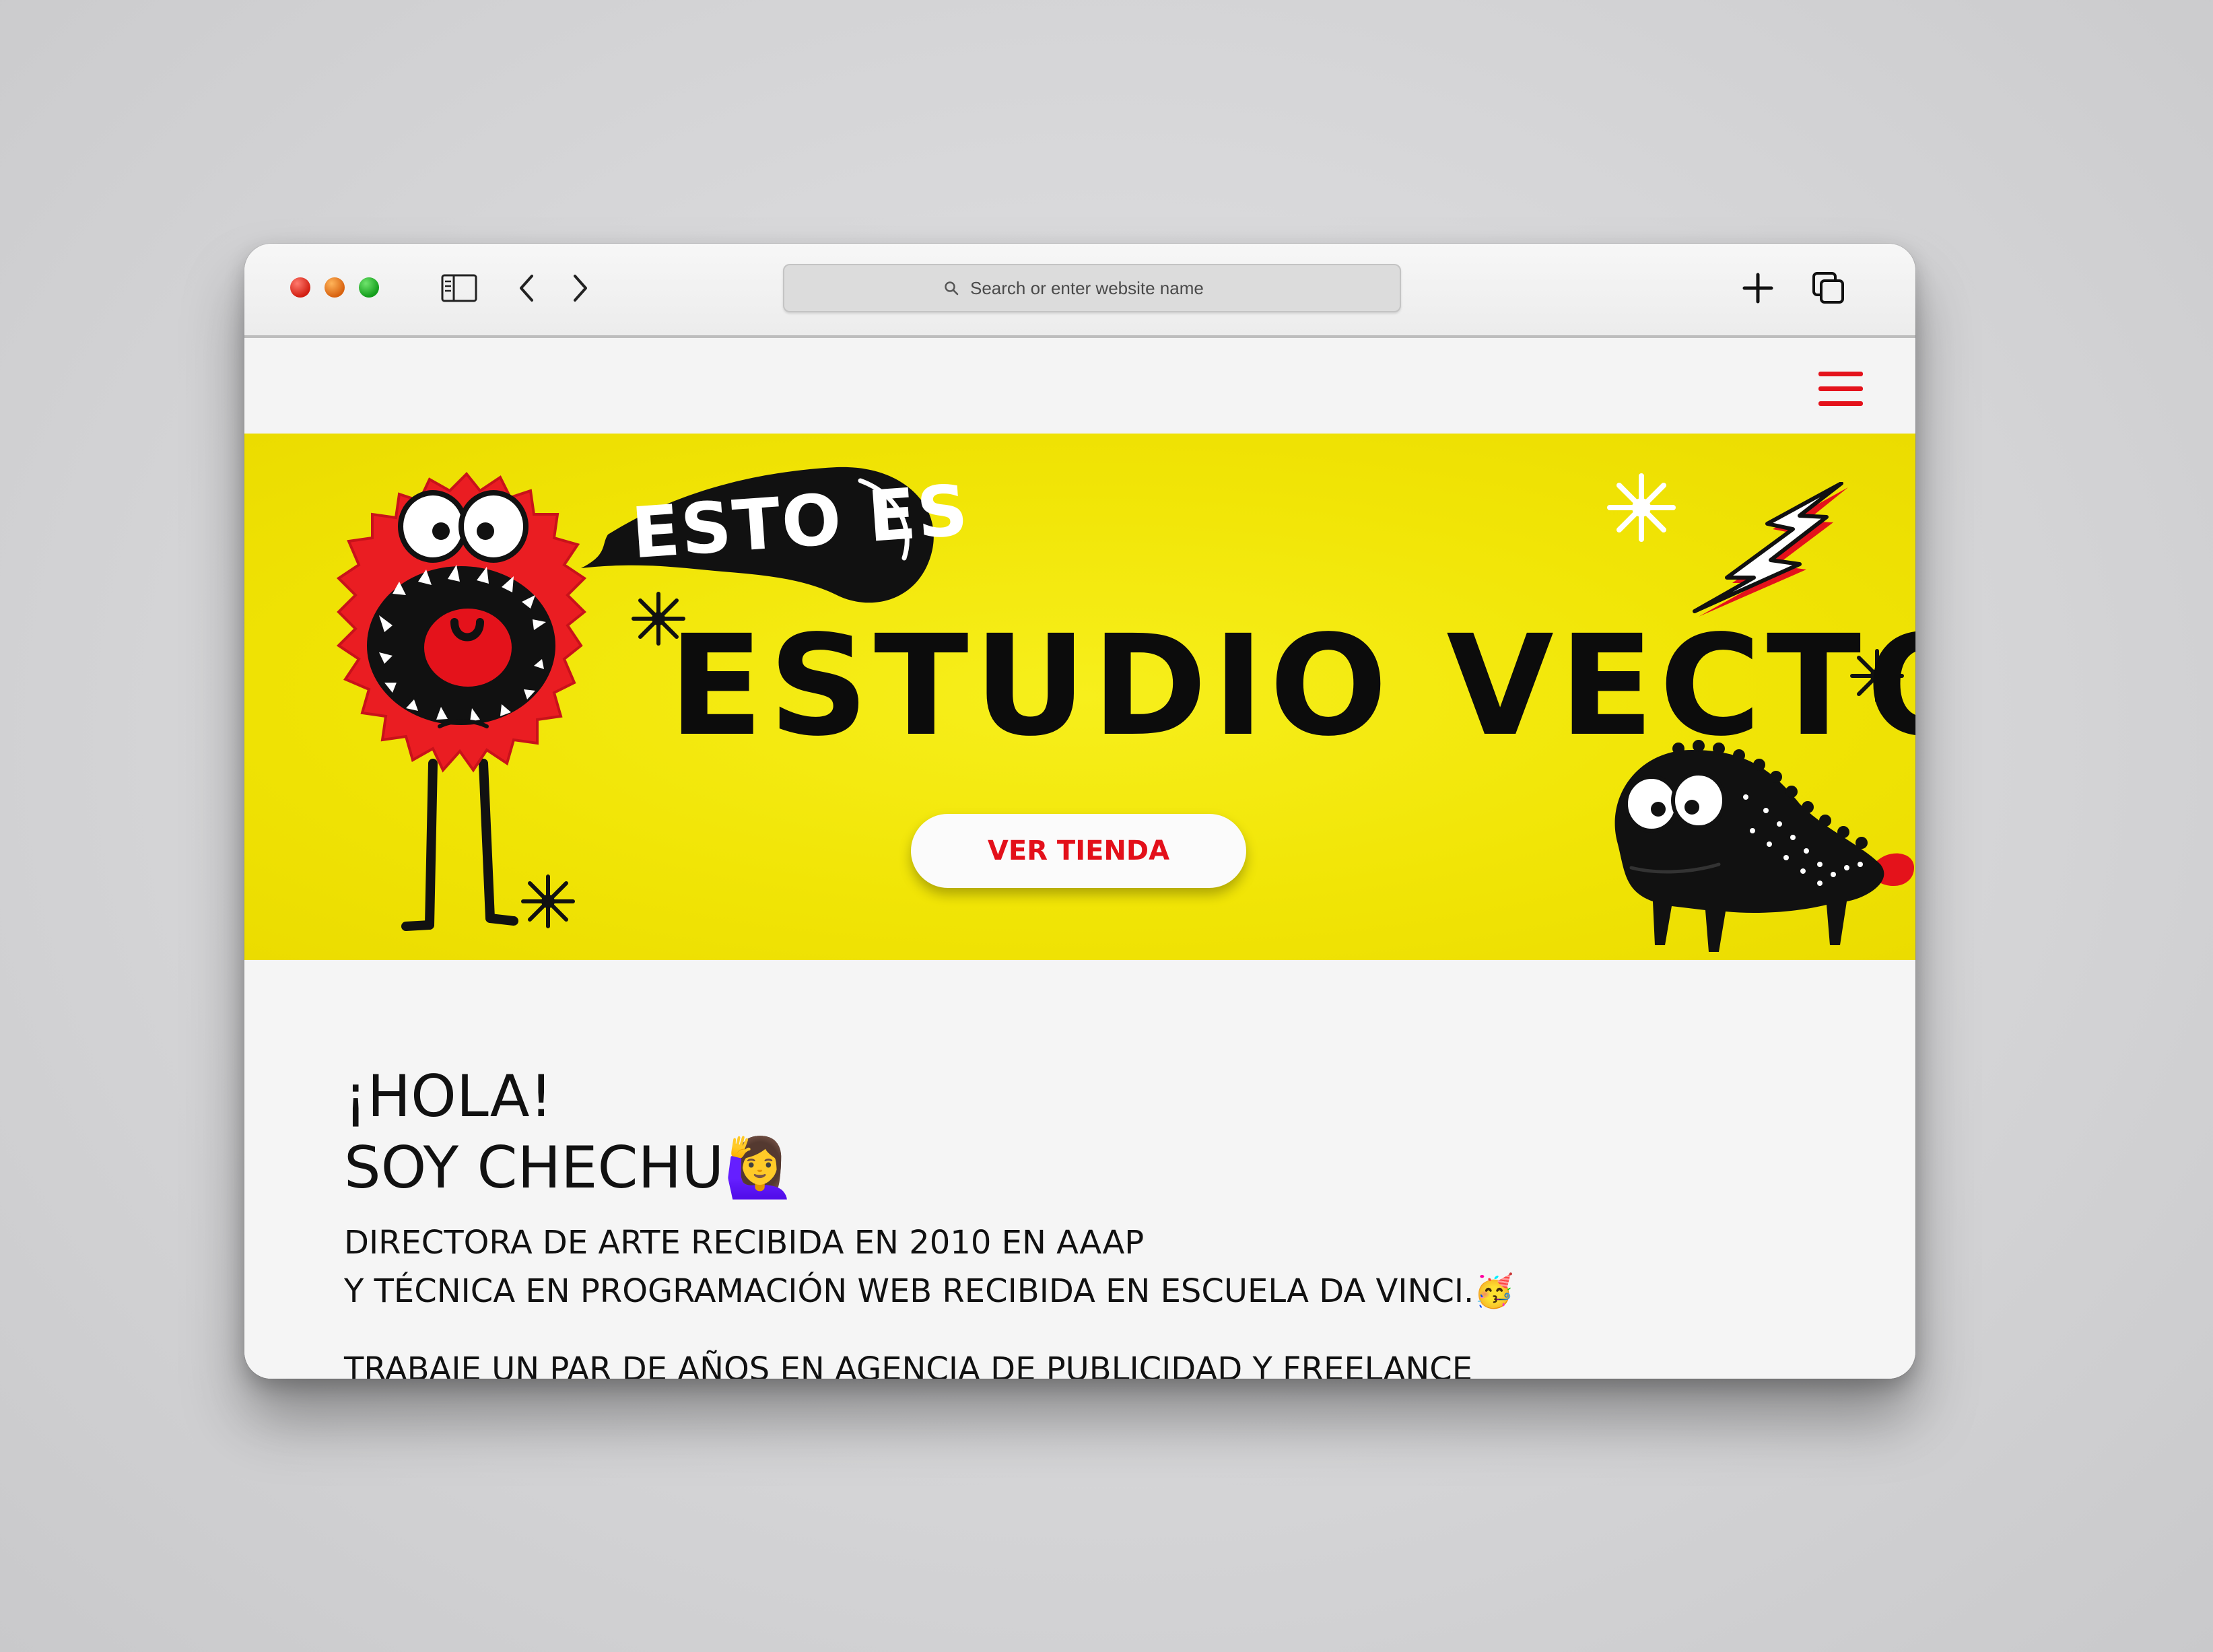 Image resolution: width=2213 pixels, height=1652 pixels. Describe the element at coordinates (528, 288) in the screenshot. I see `chevron-left-icon` at that location.